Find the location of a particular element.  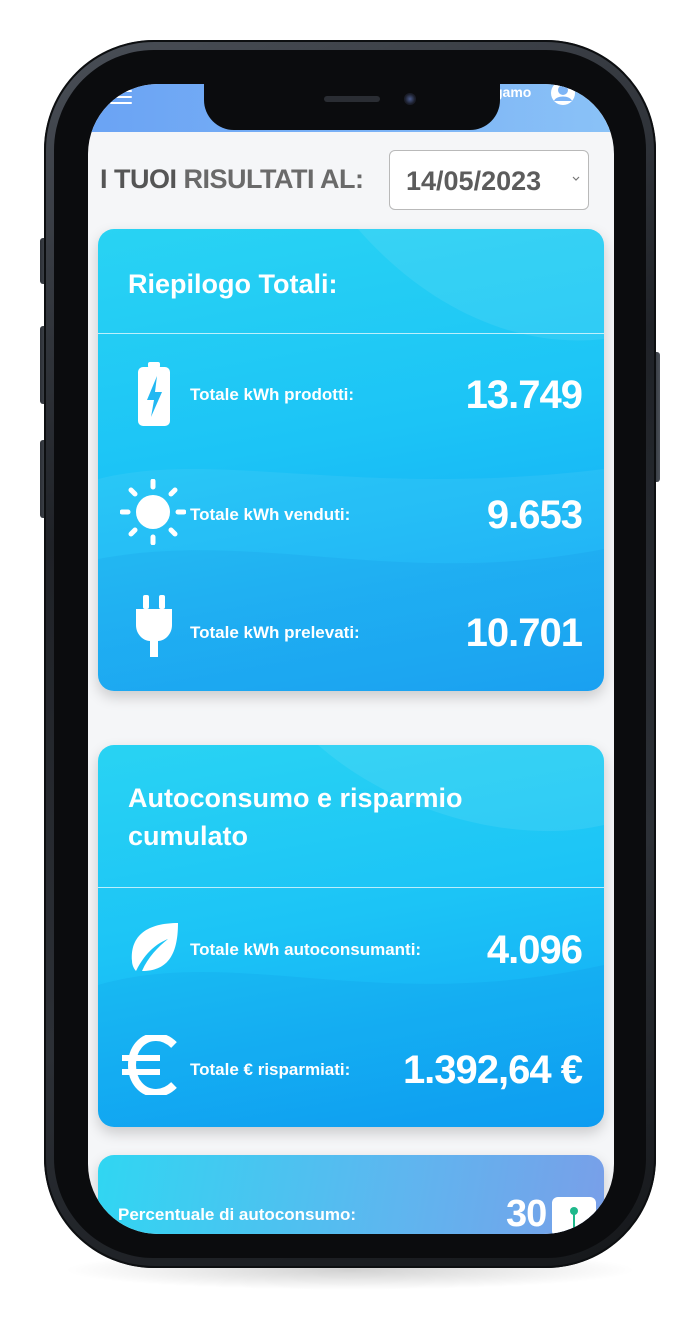

selfconsumed-label: Totale kWh autoconsumanti: is located at coordinates (306, 949).